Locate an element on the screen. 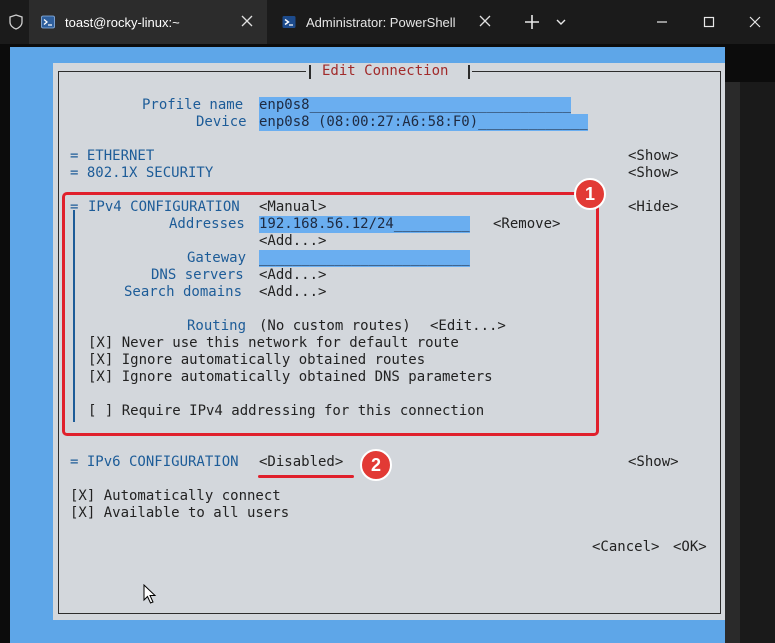 This screenshot has width=775, height=643. security-show-button: <Show> is located at coordinates (653, 173).